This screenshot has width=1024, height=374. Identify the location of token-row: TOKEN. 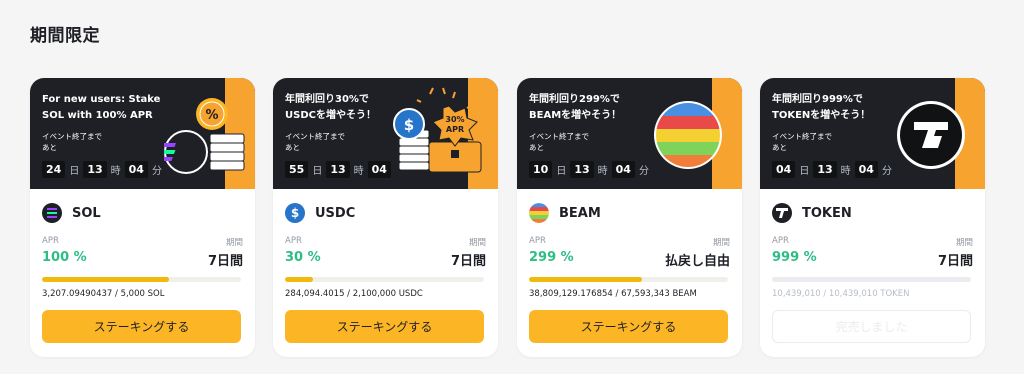
(812, 213).